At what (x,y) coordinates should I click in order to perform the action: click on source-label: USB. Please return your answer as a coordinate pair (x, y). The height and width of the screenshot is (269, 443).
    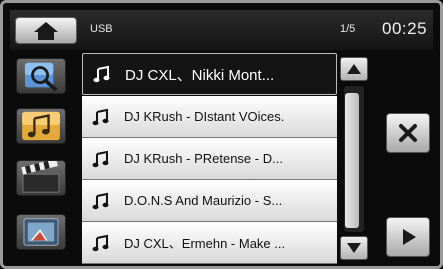
    Looking at the image, I should click on (101, 29).